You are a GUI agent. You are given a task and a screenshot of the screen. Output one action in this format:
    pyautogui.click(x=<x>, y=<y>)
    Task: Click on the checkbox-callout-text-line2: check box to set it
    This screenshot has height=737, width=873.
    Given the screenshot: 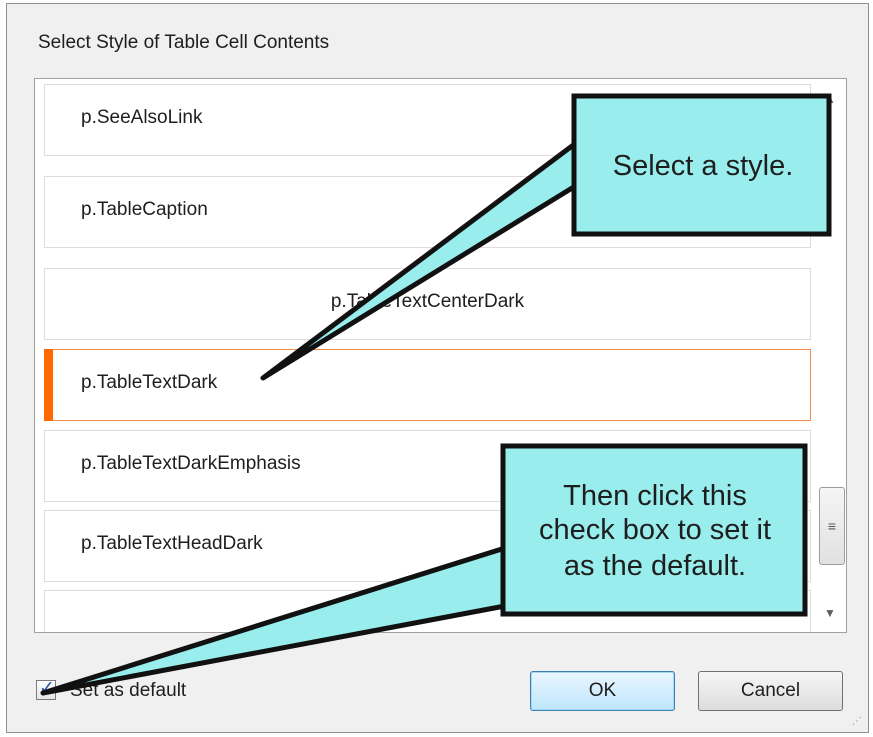 What is the action you would take?
    pyautogui.click(x=655, y=530)
    